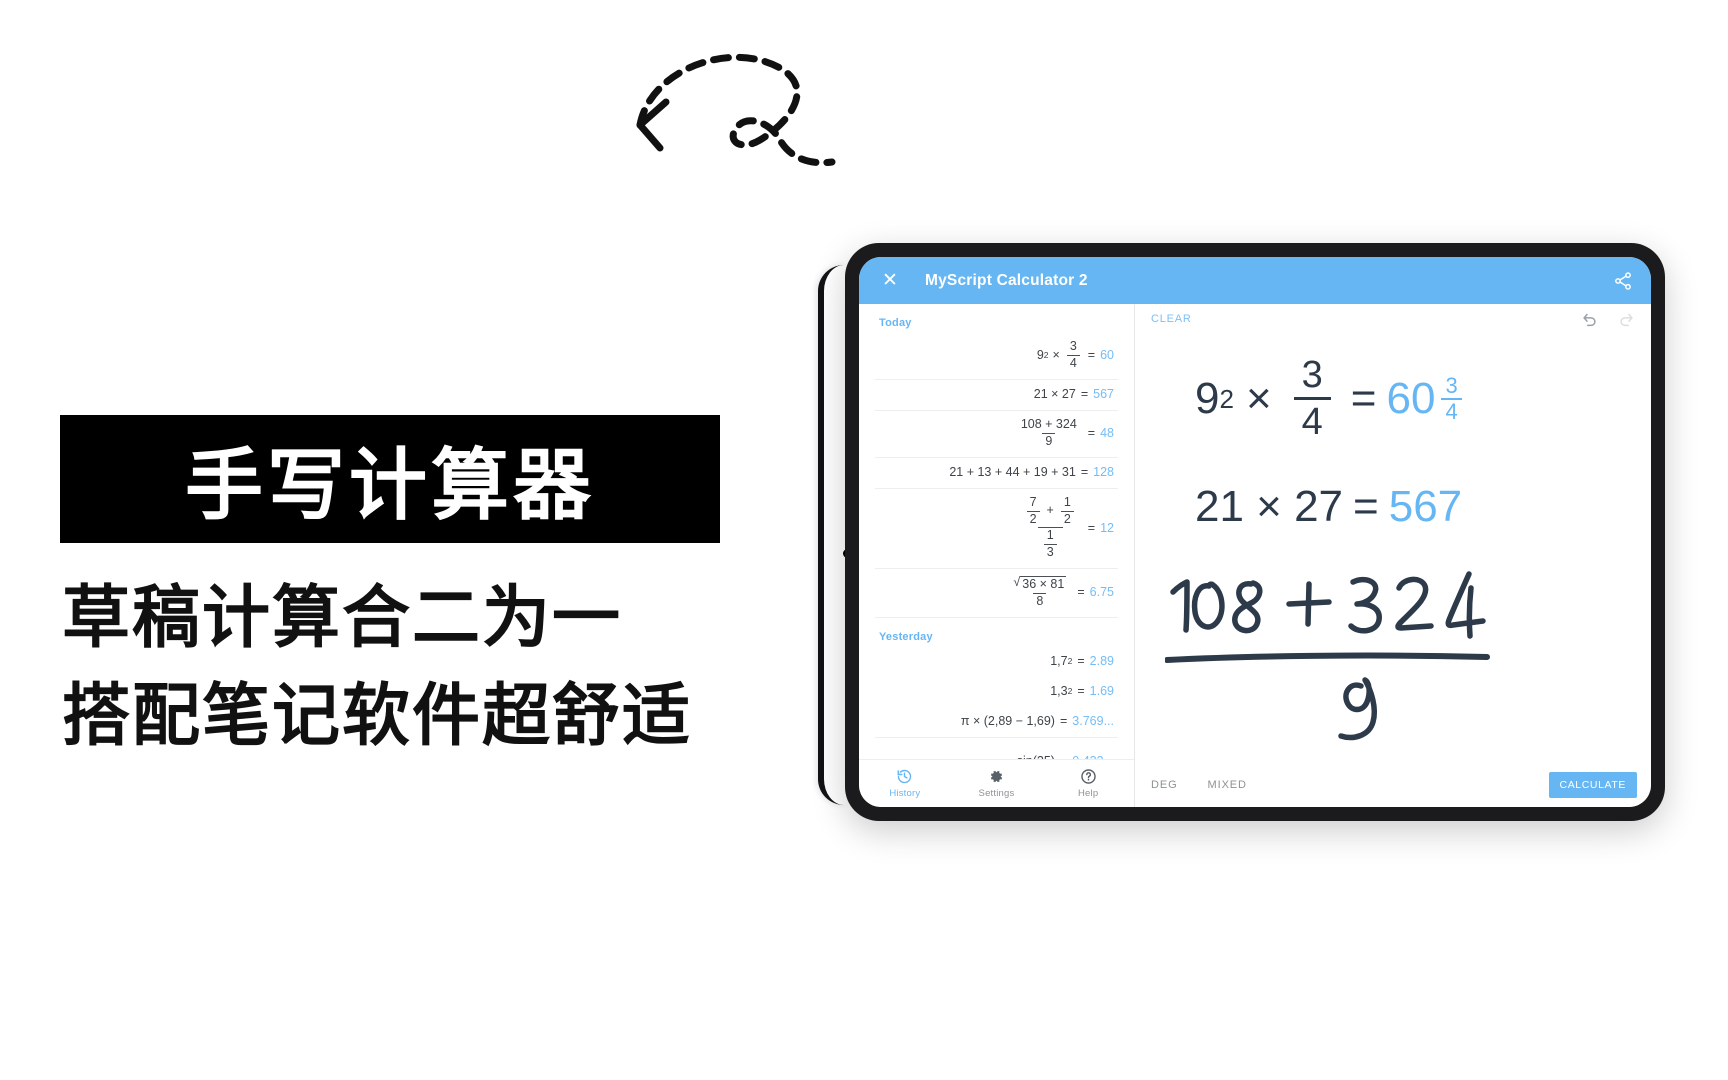  What do you see at coordinates (1255, 280) in the screenshot?
I see `app-header: ✕ MyScript Calculator 2` at bounding box center [1255, 280].